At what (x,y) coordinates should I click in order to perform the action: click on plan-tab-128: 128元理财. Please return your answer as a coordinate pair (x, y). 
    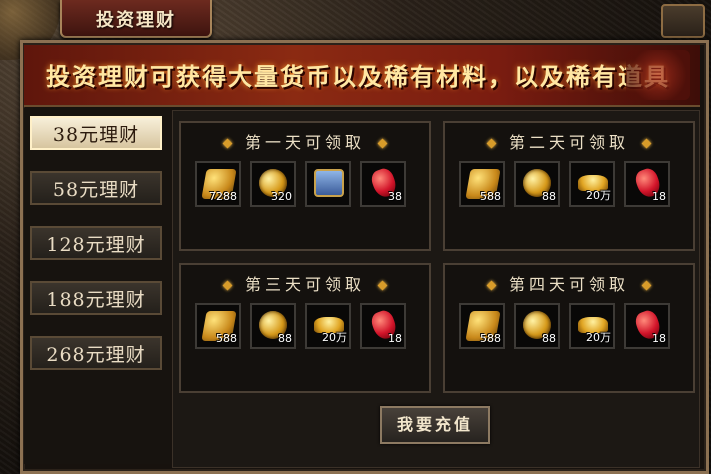
    Looking at the image, I should click on (96, 243).